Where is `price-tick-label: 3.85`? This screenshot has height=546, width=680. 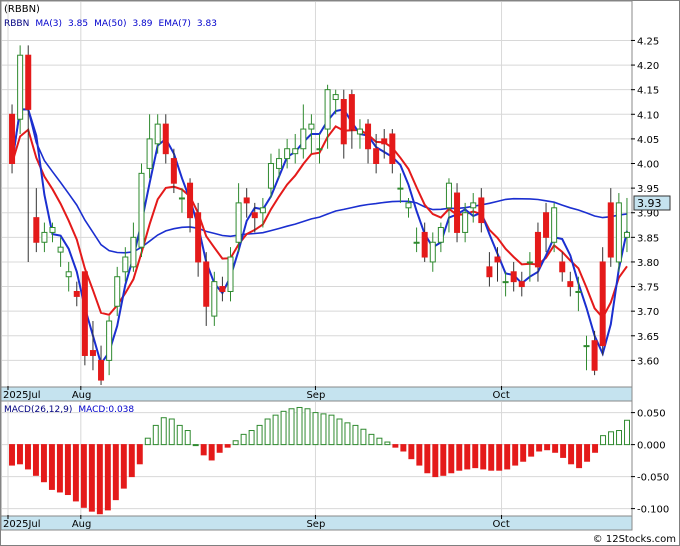
price-tick-label: 3.85 is located at coordinates (648, 238).